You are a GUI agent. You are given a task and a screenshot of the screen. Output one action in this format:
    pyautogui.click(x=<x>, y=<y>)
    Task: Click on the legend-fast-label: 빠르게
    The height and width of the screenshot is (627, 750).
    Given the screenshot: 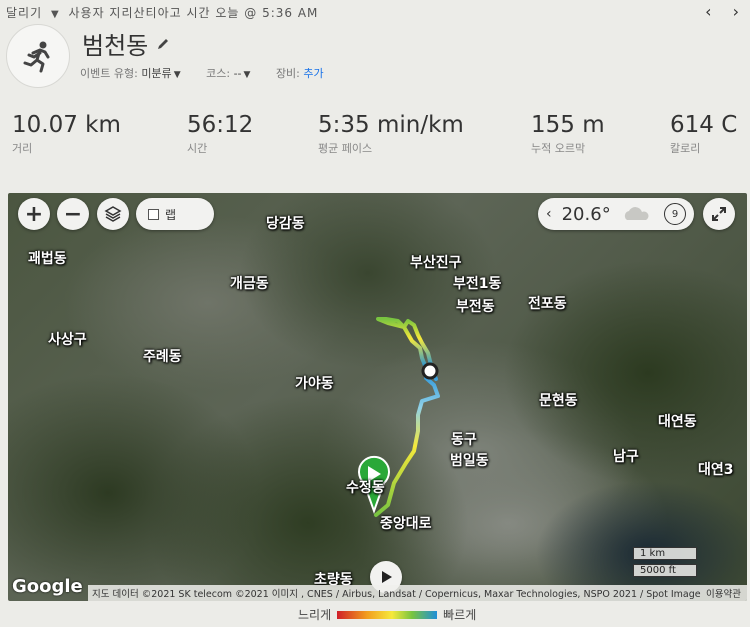 What is the action you would take?
    pyautogui.click(x=460, y=615)
    